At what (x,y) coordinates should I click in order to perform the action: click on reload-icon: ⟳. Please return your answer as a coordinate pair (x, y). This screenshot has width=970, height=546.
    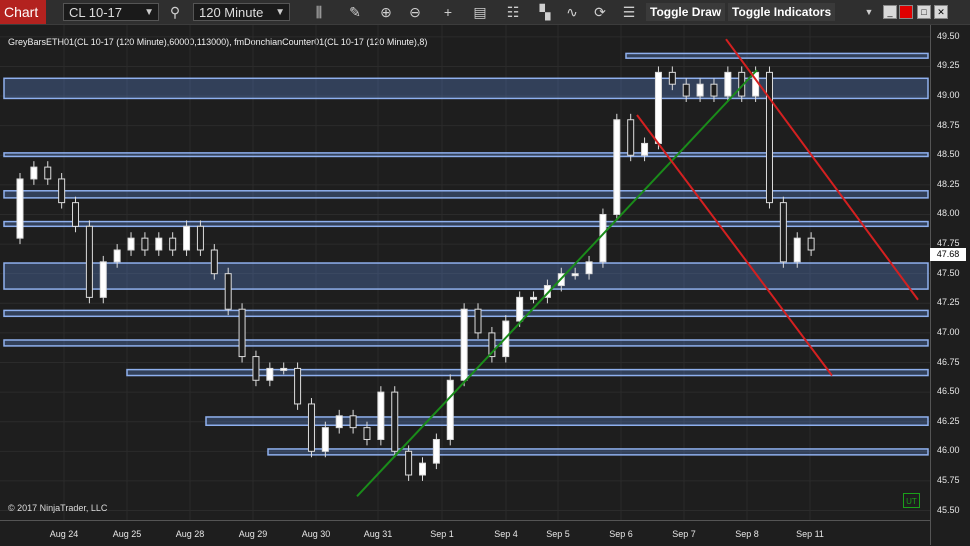
    Looking at the image, I should click on (600, 12).